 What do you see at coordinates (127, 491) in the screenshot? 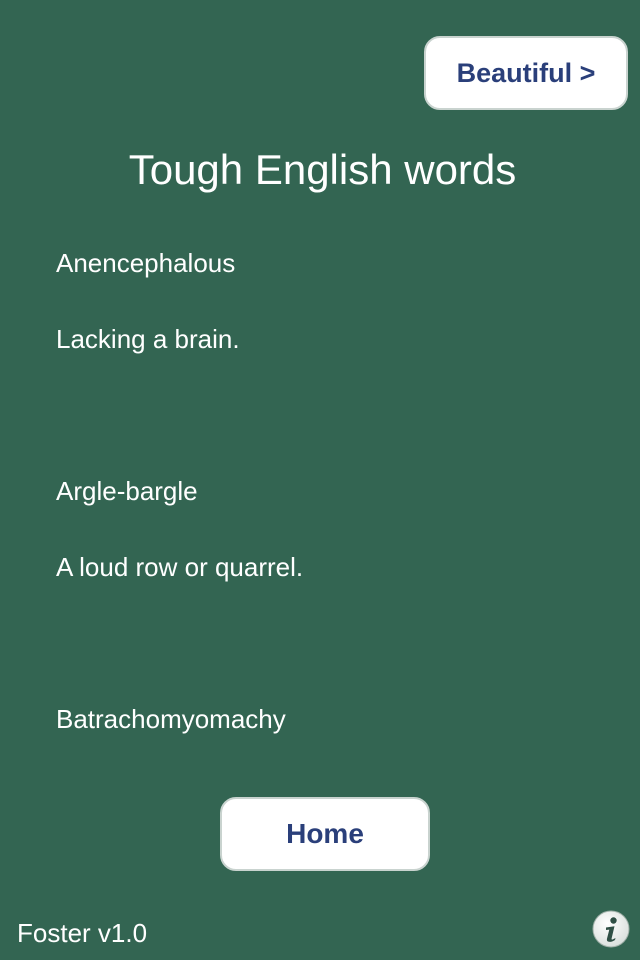
I see `word-term: Argle-bargle` at bounding box center [127, 491].